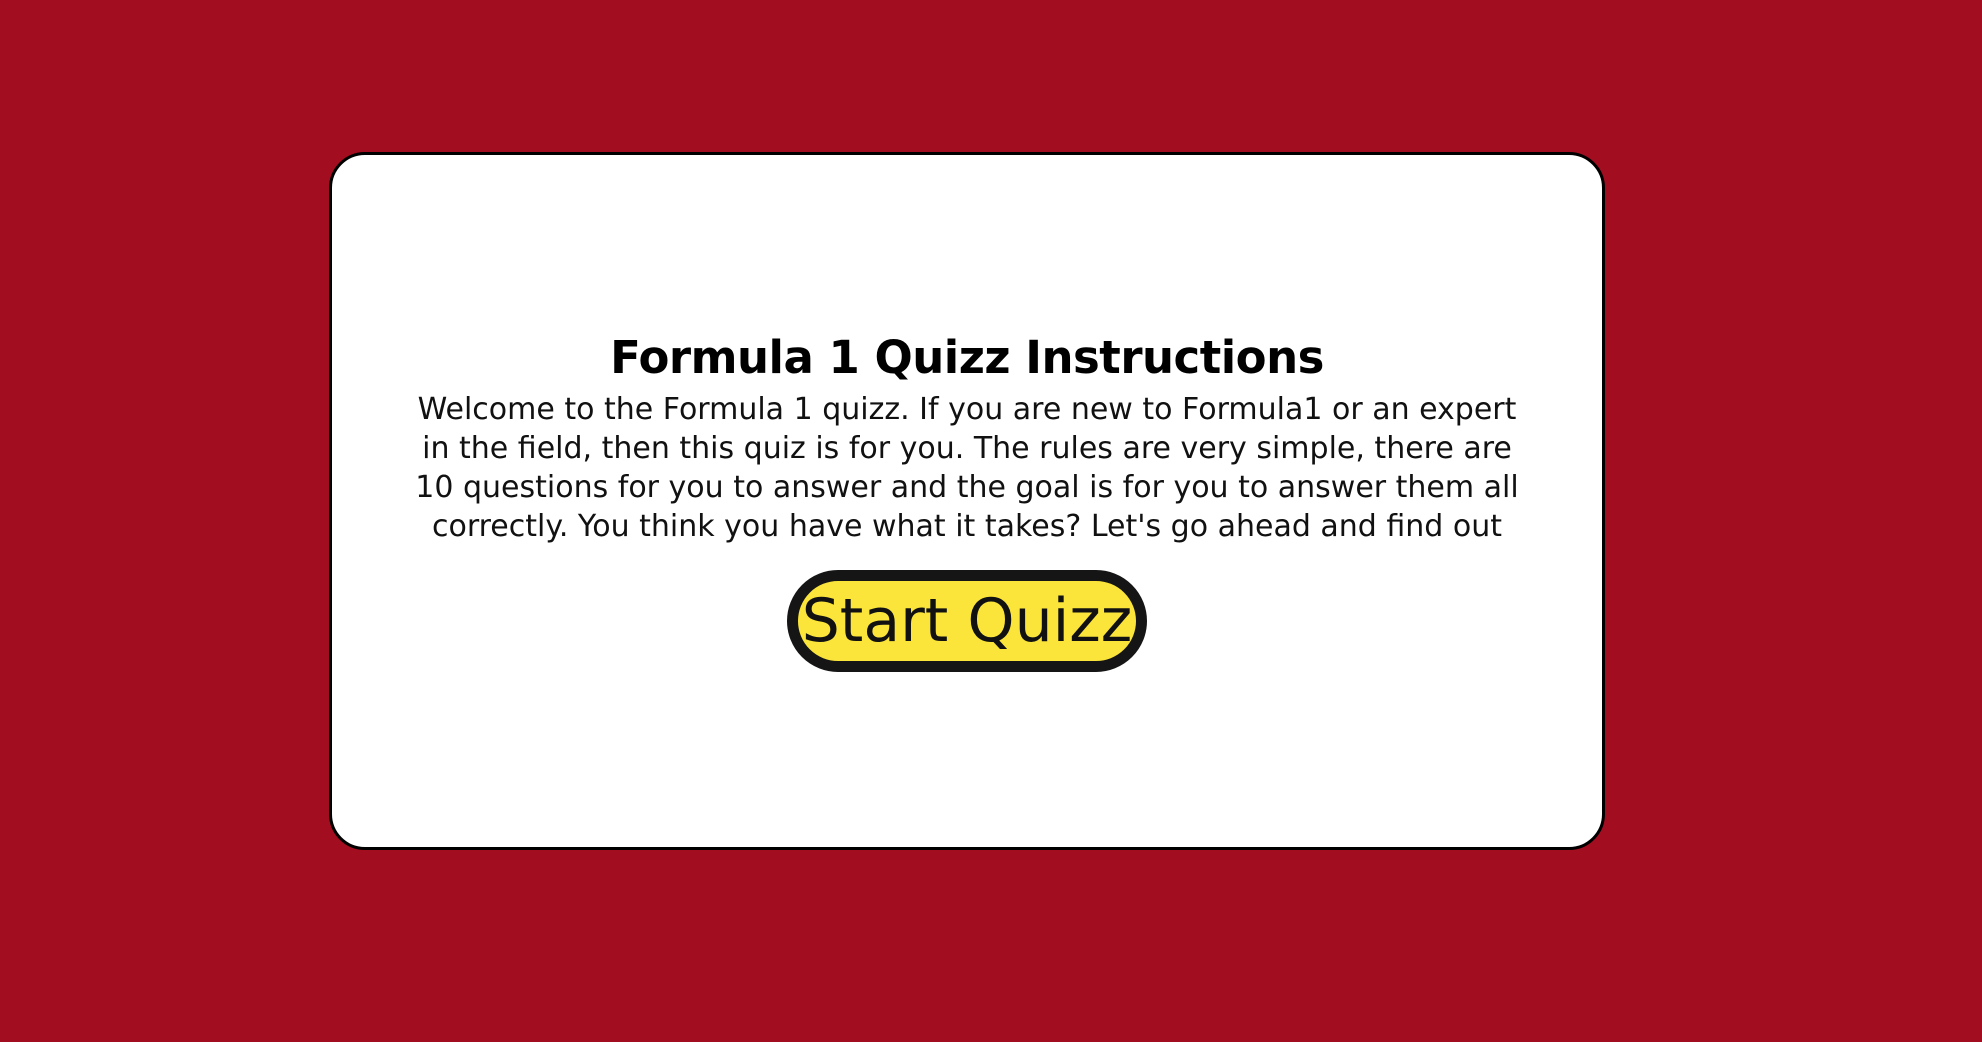 The image size is (1982, 1042). Describe the element at coordinates (967, 620) in the screenshot. I see `start-quiz-button: Start Quizz` at that location.